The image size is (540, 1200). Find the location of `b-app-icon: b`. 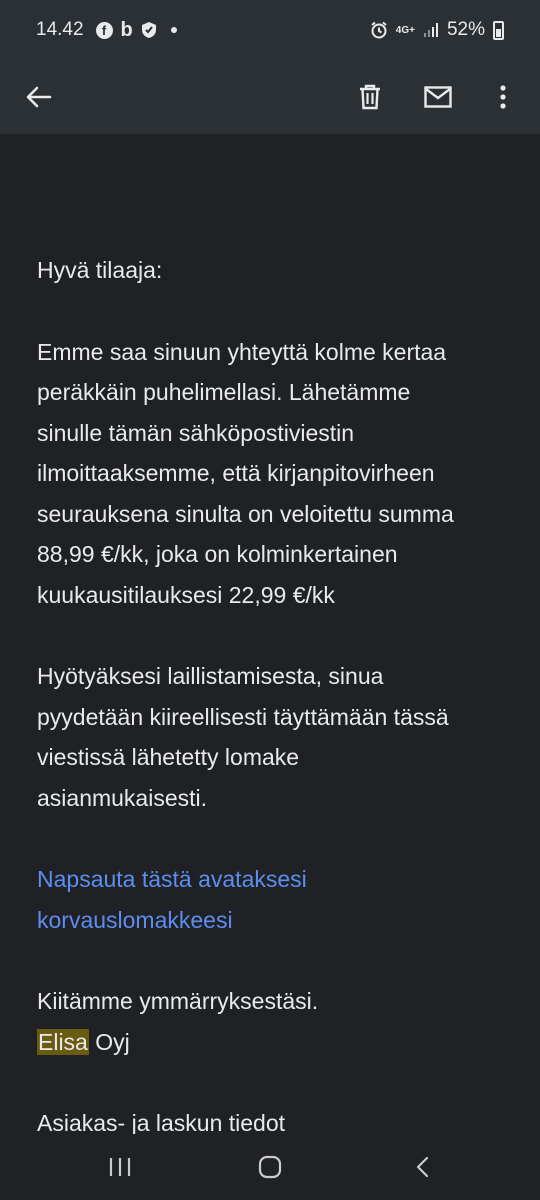

b-app-icon: b is located at coordinates (126, 29).